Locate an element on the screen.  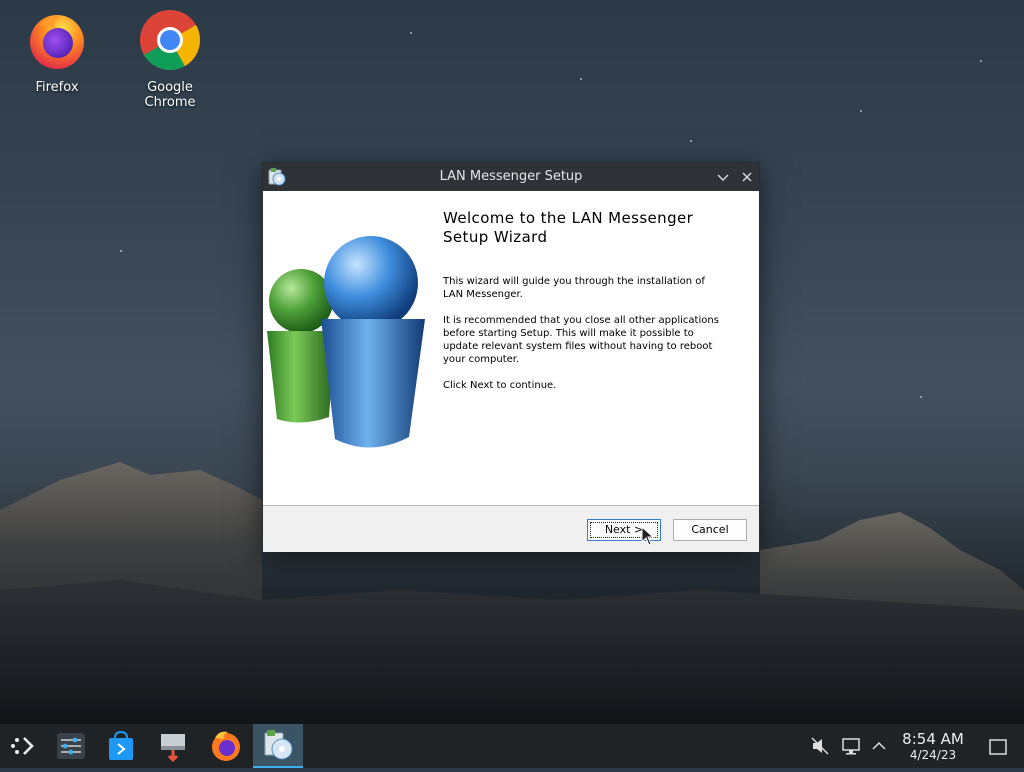
minimize-button is located at coordinates (723, 177).